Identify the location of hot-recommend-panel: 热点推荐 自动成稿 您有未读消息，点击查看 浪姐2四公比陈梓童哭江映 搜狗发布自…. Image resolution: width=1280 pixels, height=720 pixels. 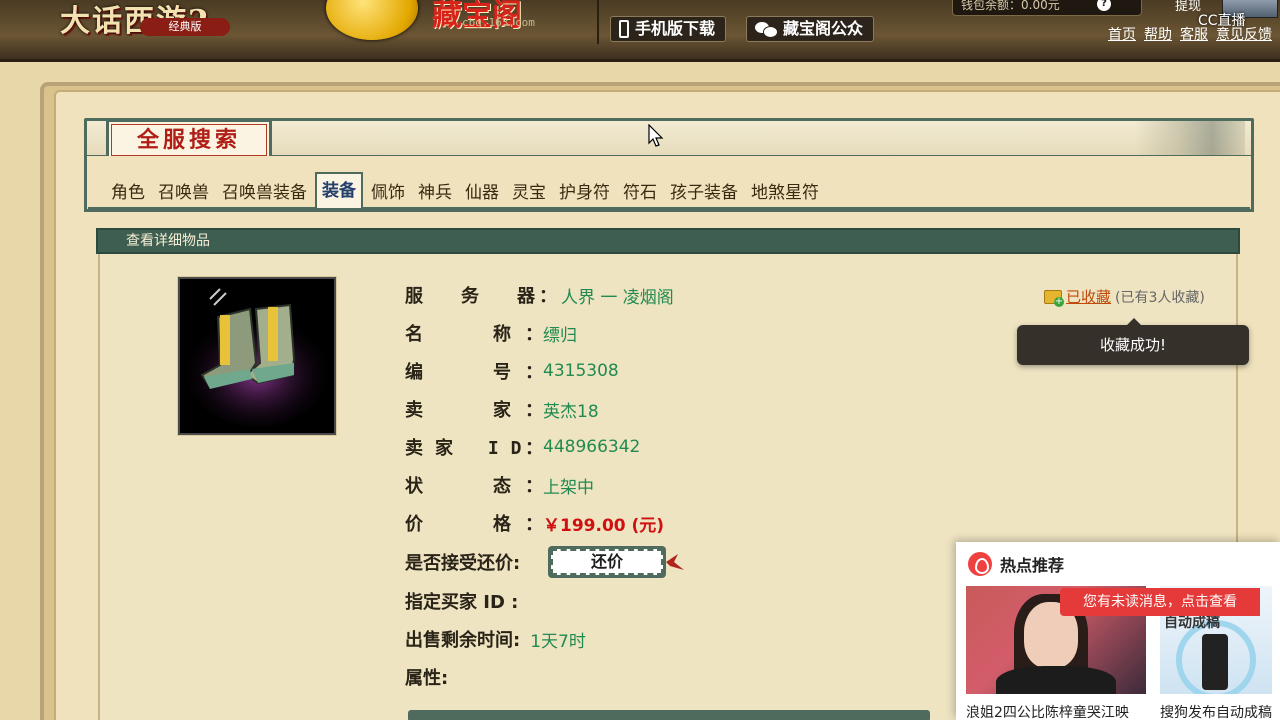
(1118, 631).